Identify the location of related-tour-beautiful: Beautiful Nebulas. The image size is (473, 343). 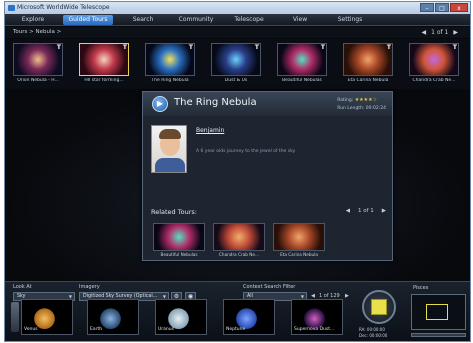
(179, 241).